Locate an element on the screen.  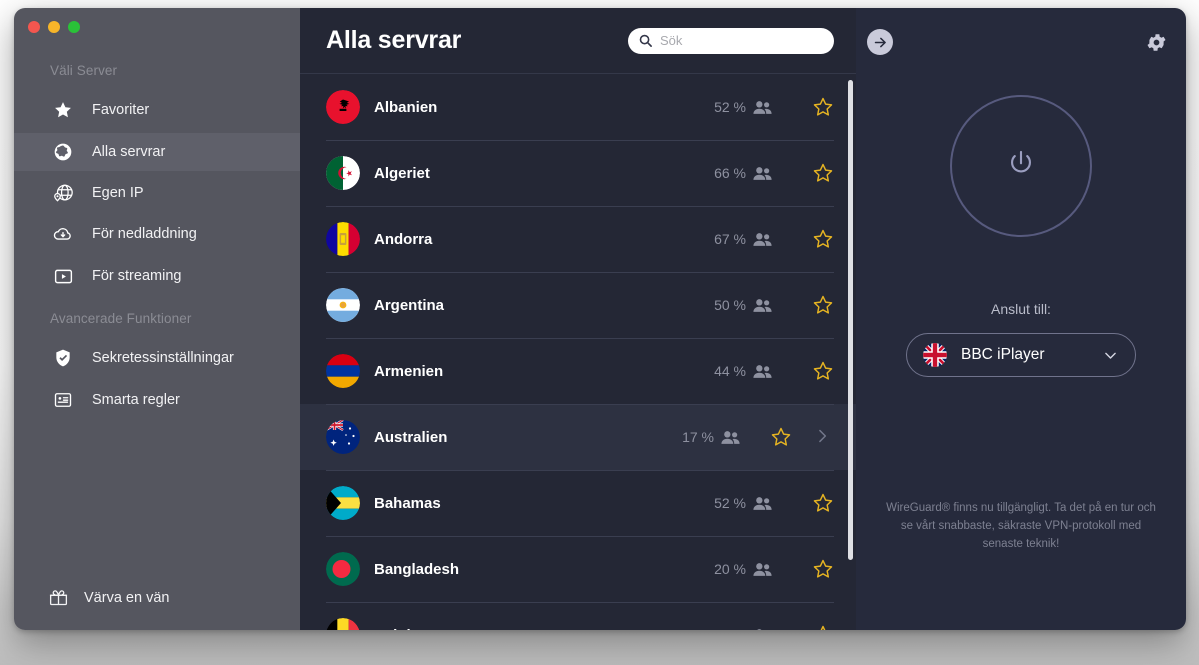
chevron-down-icon is located at coordinates (1110, 355).